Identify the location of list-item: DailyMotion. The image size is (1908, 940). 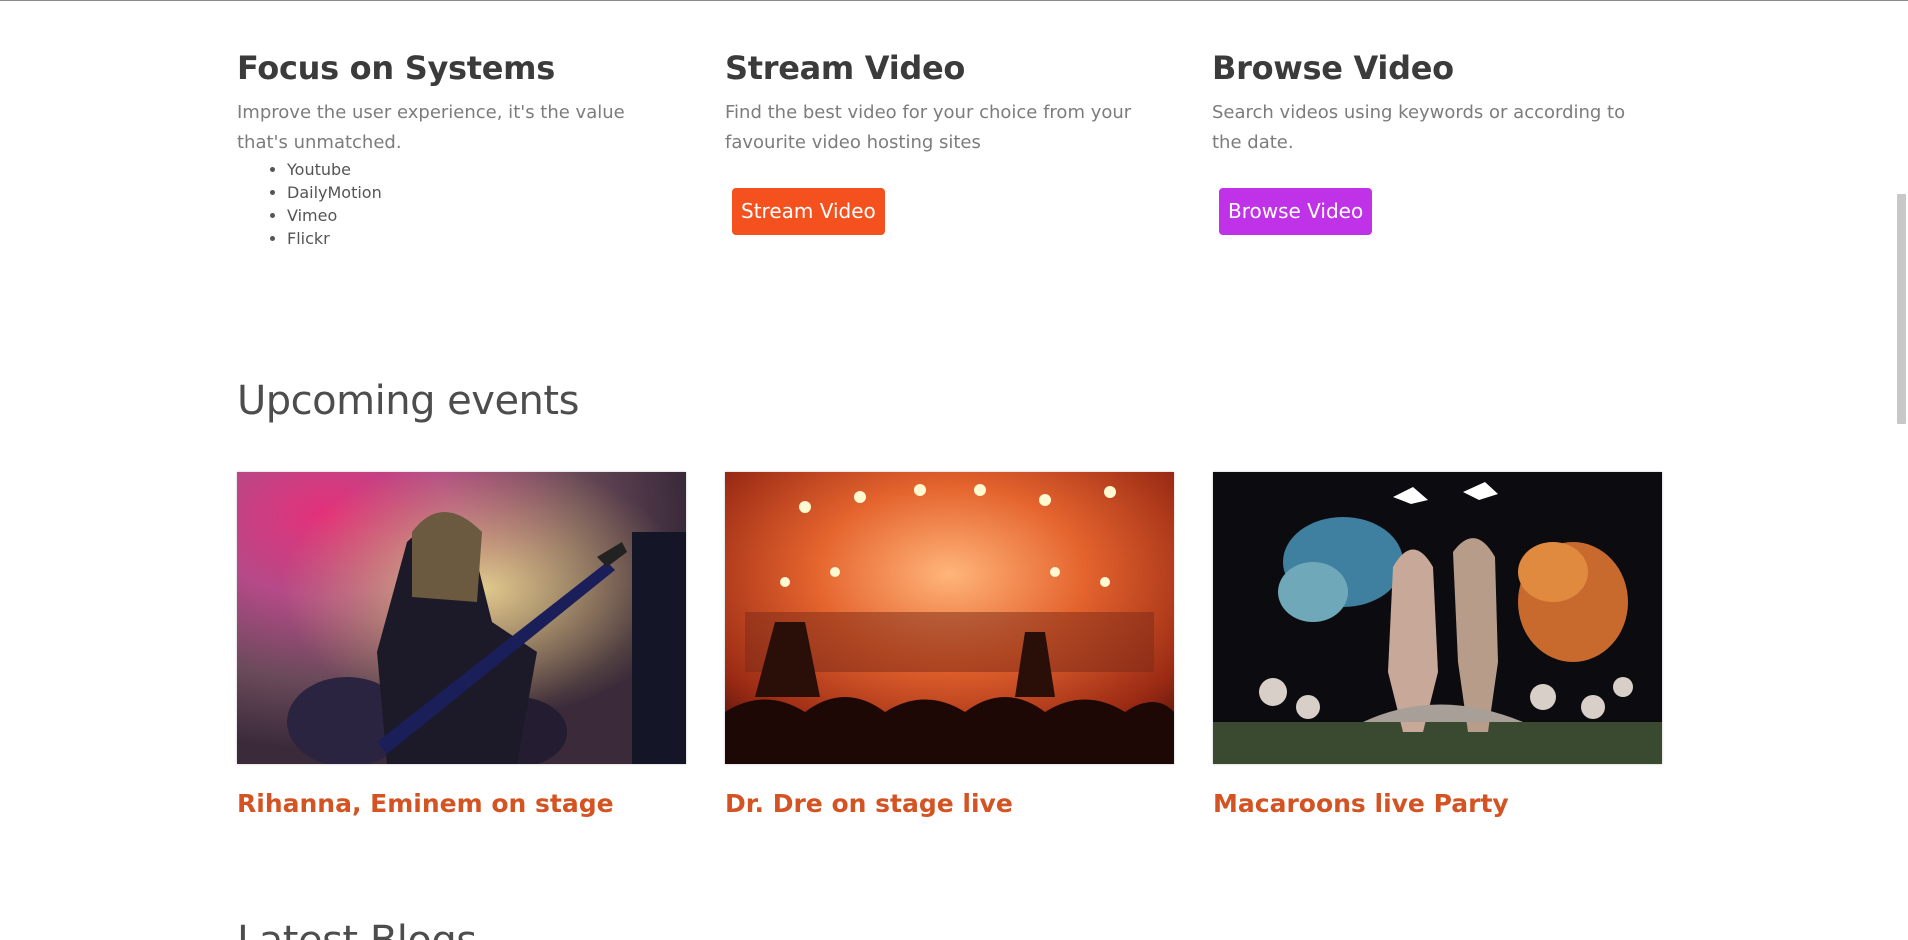
(477, 192).